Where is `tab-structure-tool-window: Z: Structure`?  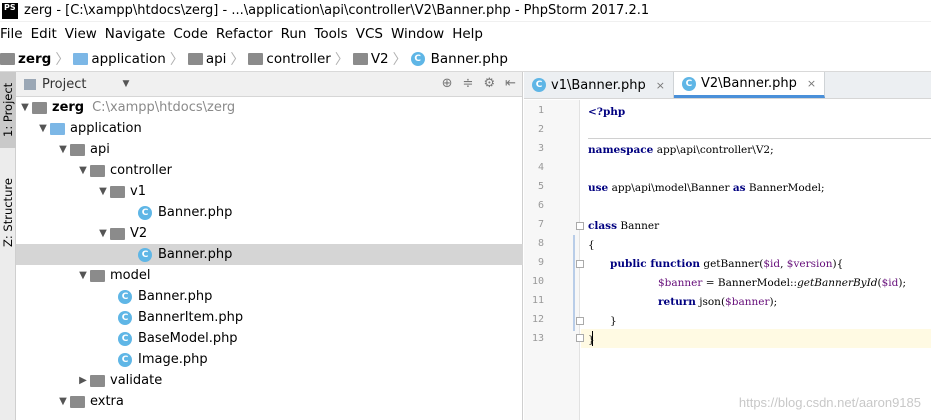
tab-structure-tool-window: Z: Structure is located at coordinates (8, 213).